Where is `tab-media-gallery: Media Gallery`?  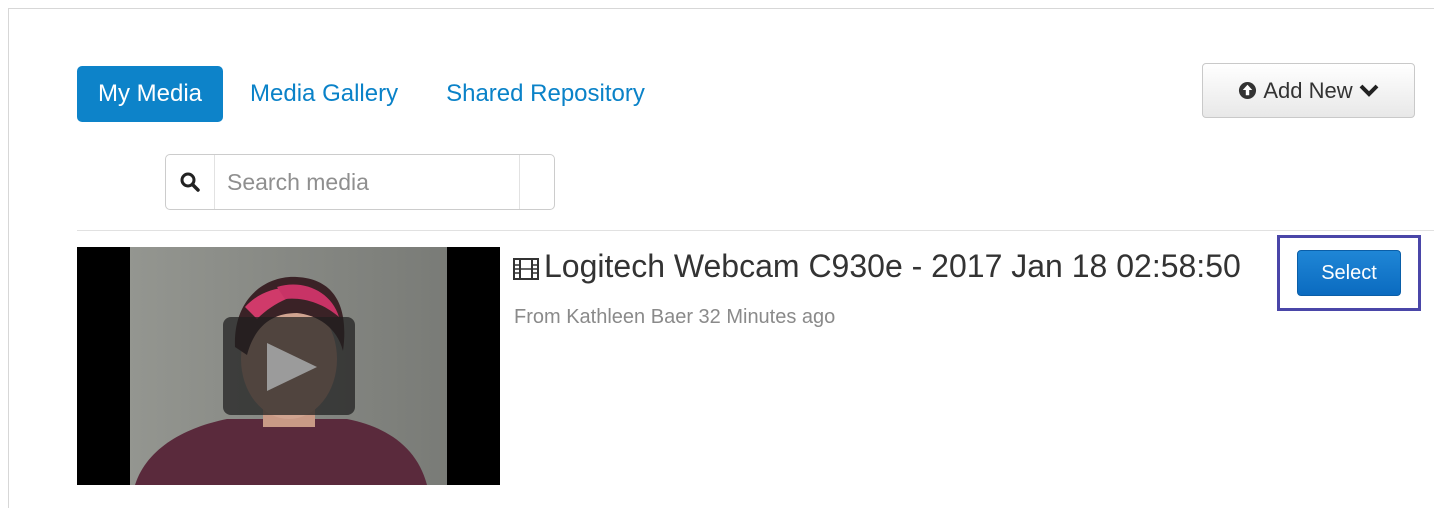 tab-media-gallery: Media Gallery is located at coordinates (324, 94).